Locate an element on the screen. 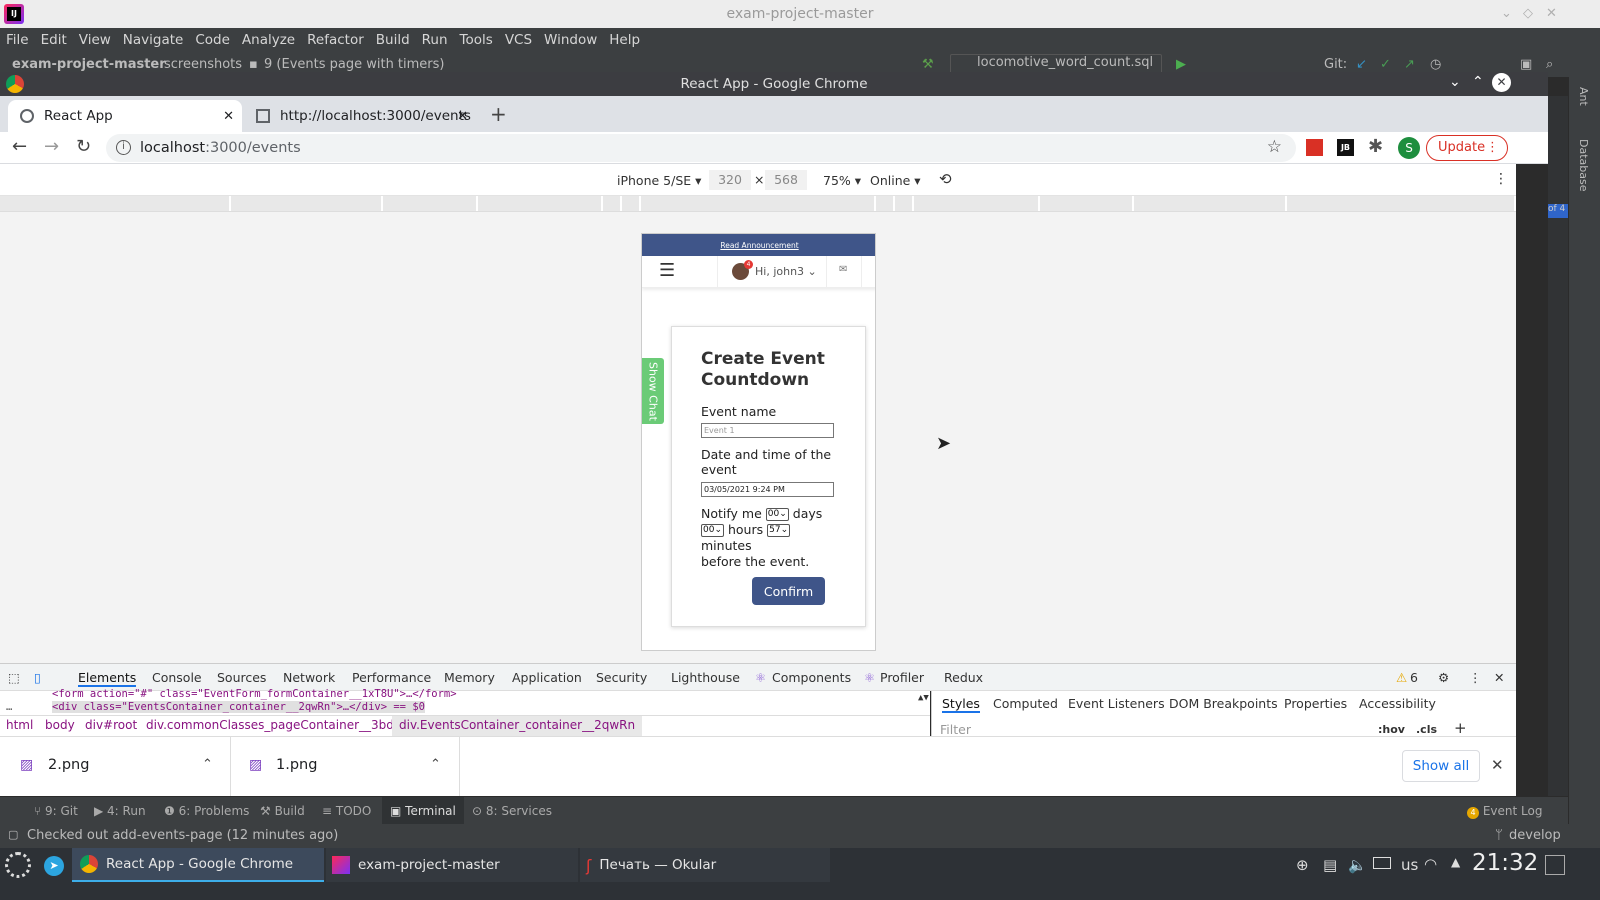 The height and width of the screenshot is (900, 1600). styles-tab-computed: Computed is located at coordinates (1025, 703).